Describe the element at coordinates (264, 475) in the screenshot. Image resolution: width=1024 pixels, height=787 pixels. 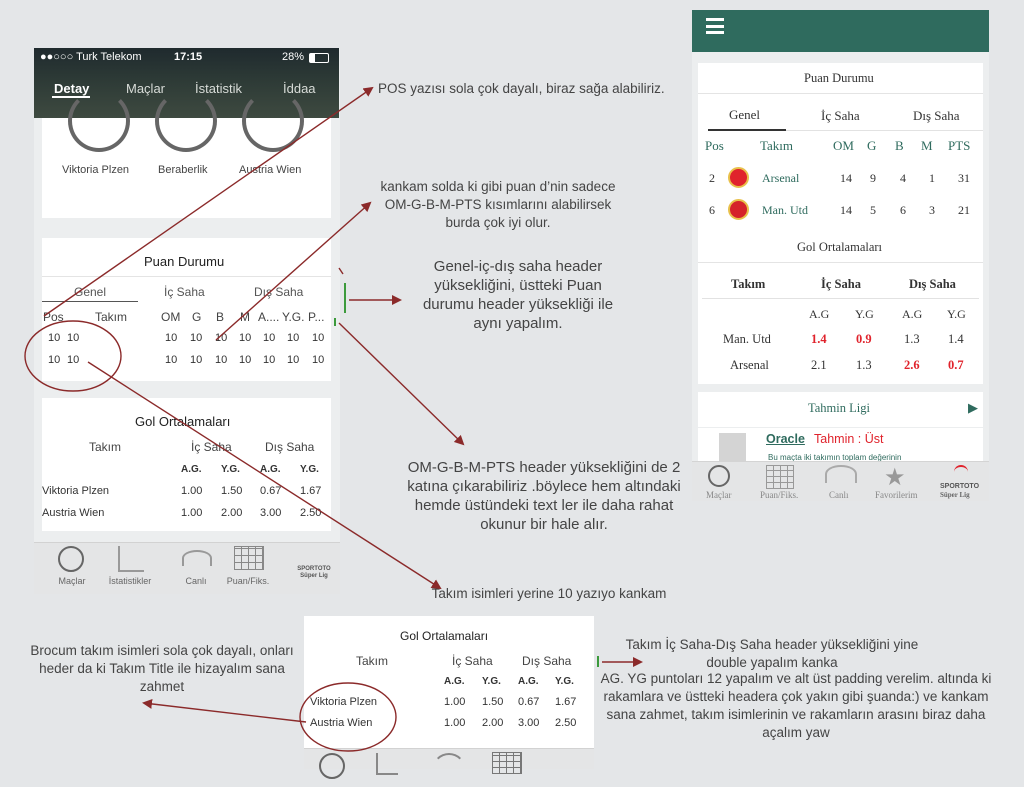
I see `arrow-team-names` at that location.